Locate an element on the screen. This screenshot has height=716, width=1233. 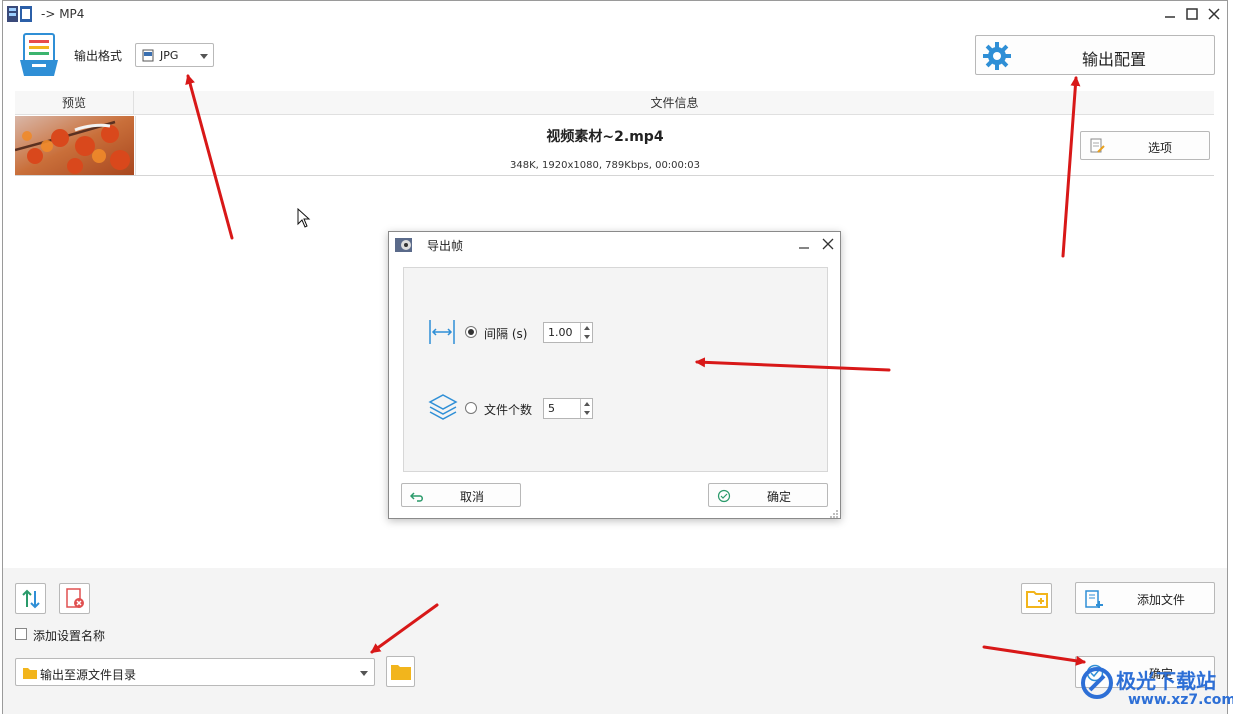
export-frames-dialog: 导出帧 间隔 (s) 1.00 文件个数 5 取消 确定 is located at coordinates (614, 375).